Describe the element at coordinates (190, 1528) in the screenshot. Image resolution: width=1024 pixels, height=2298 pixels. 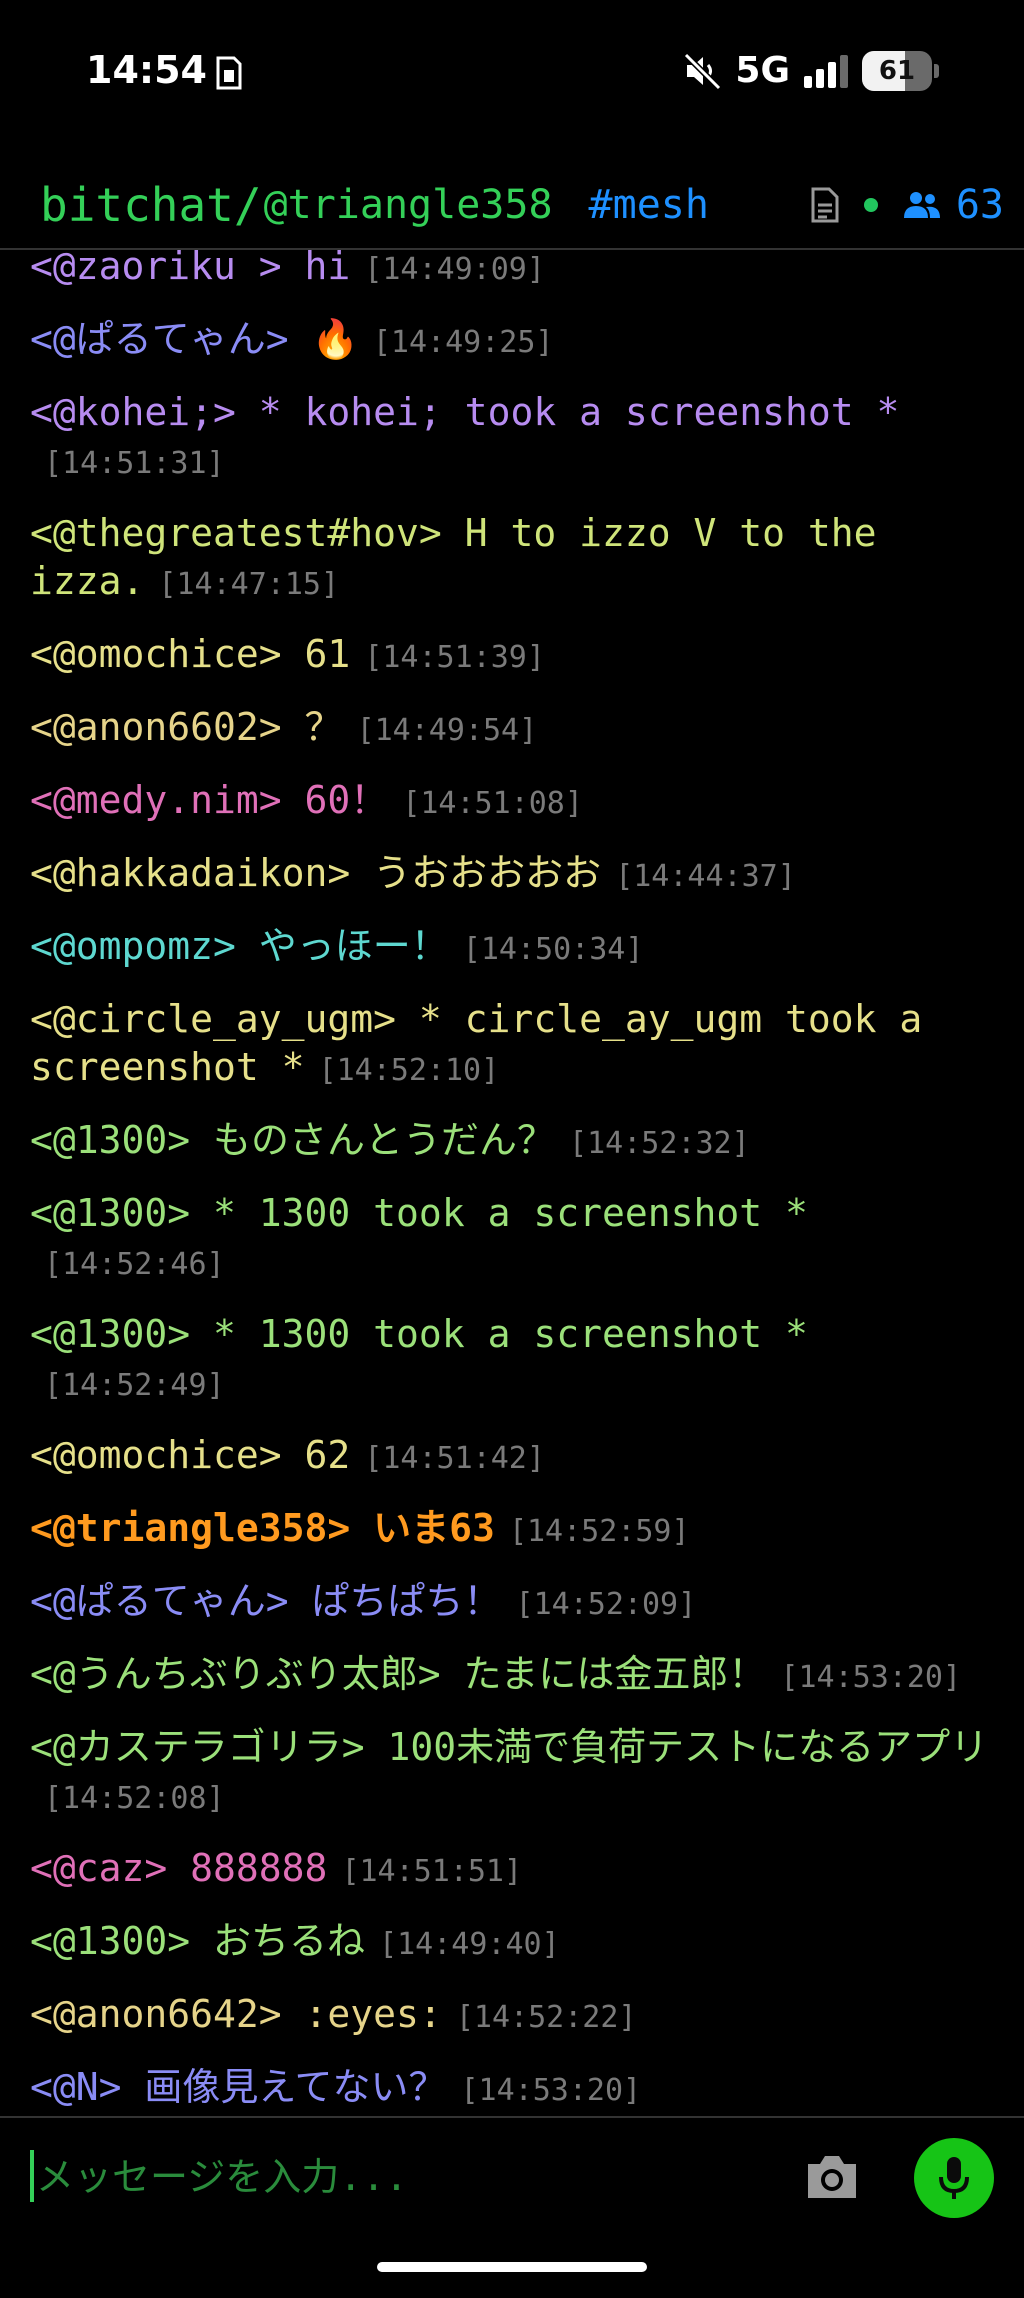
I see `message-sender: <@triangle358>` at that location.